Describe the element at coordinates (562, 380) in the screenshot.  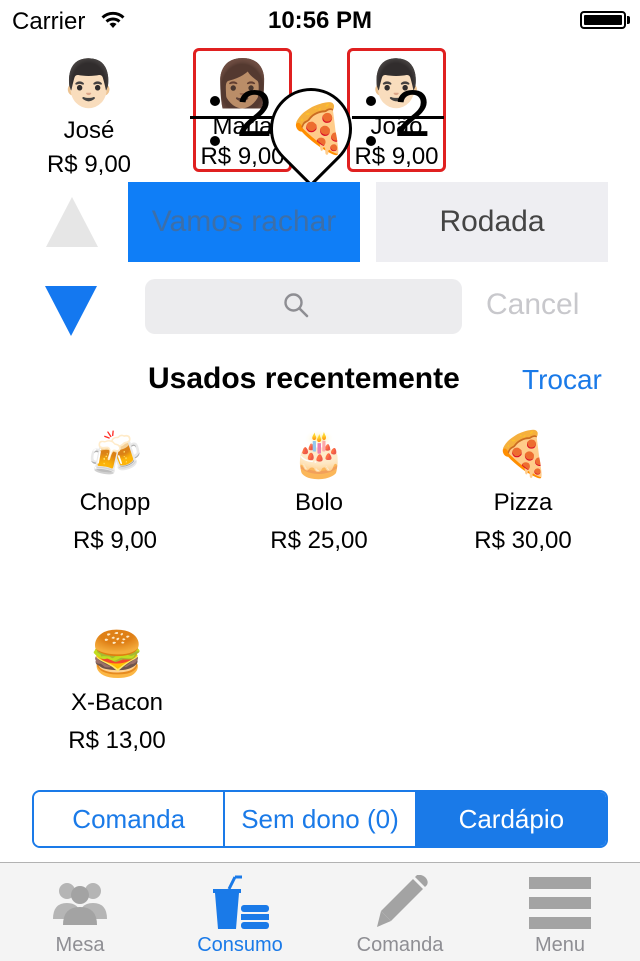
I see `trocar-button: Trocar` at that location.